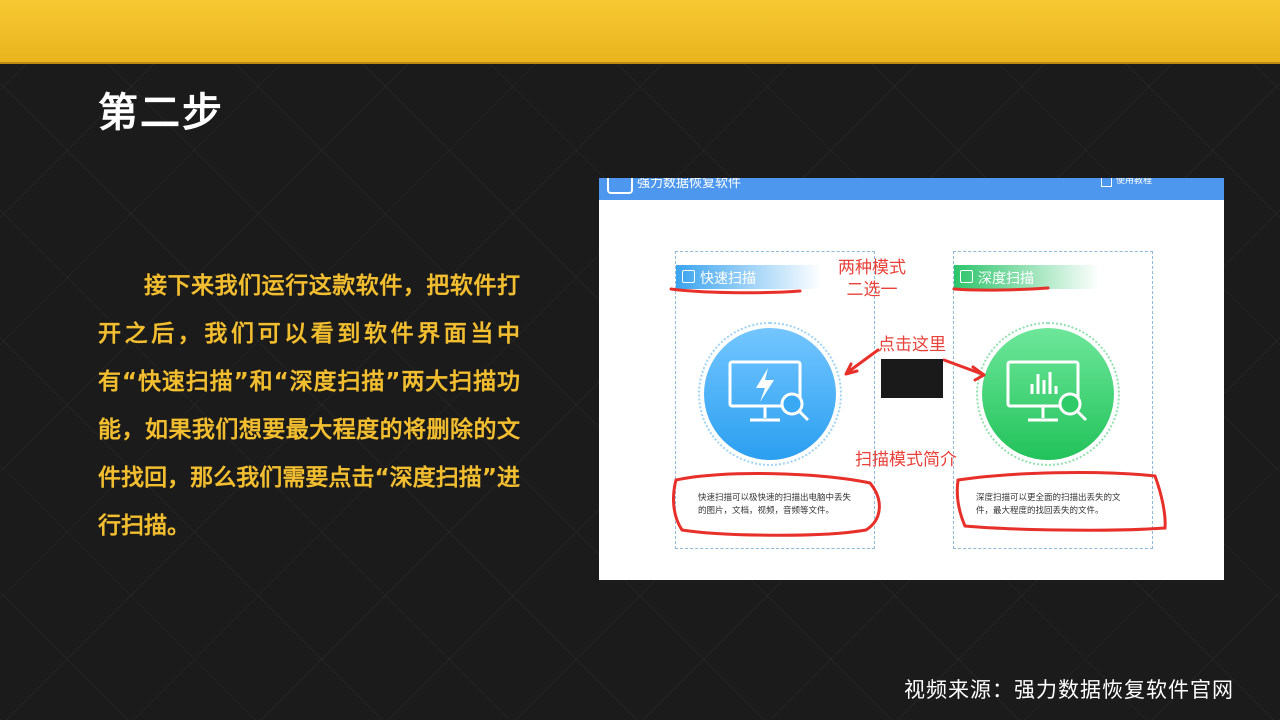 This screenshot has width=1280, height=720. Describe the element at coordinates (912, 345) in the screenshot. I see `annotation-click-here: 点击这里` at that location.